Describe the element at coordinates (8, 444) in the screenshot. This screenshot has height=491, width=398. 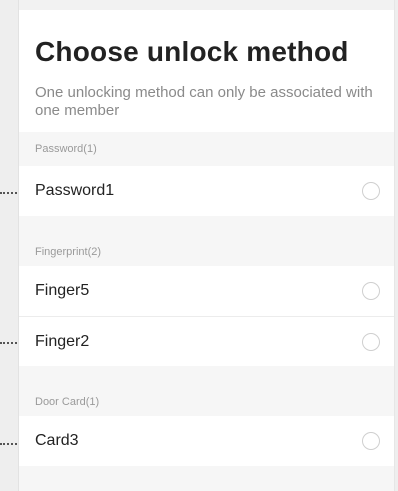
I see `connector-line-card3` at that location.